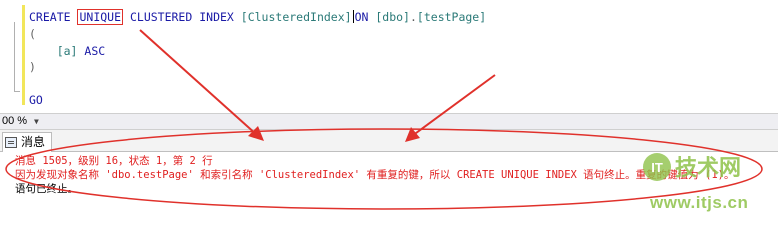  What do you see at coordinates (50, 17) in the screenshot?
I see `keyword-create: CREATE` at bounding box center [50, 17].